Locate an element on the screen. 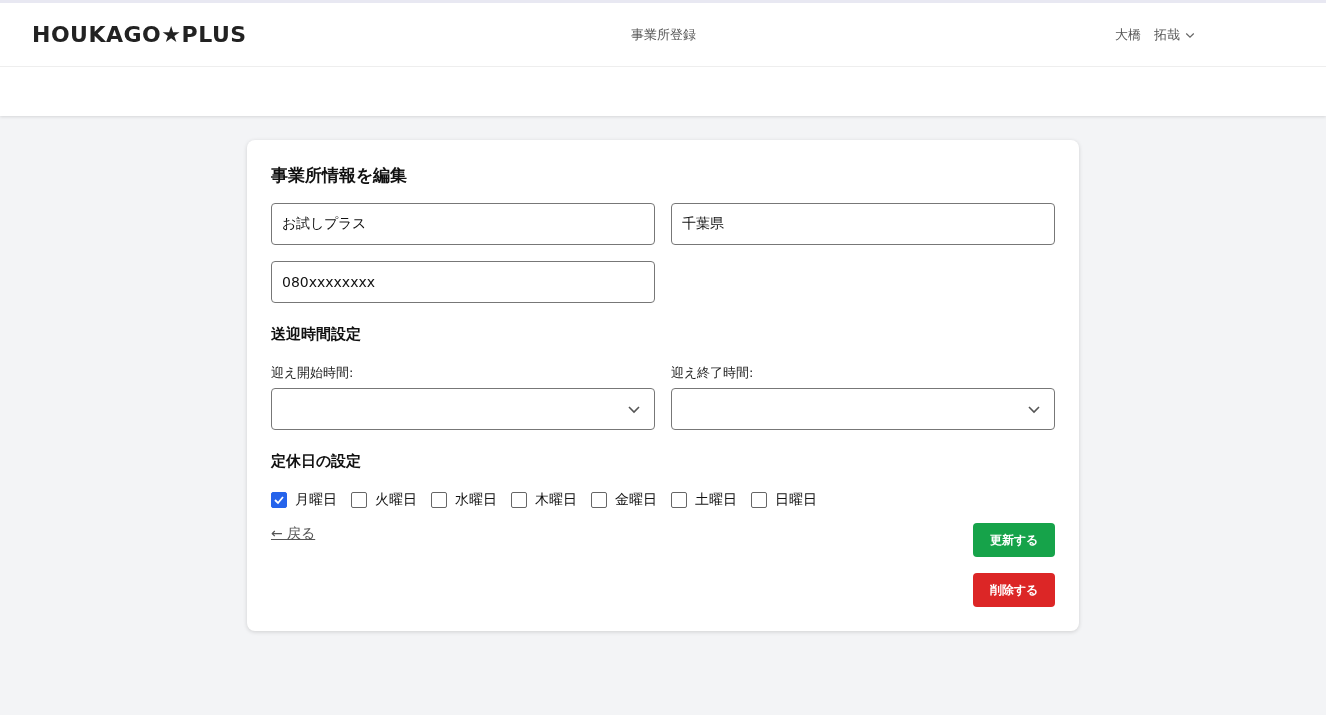  delete-button: 削除する is located at coordinates (1014, 590).